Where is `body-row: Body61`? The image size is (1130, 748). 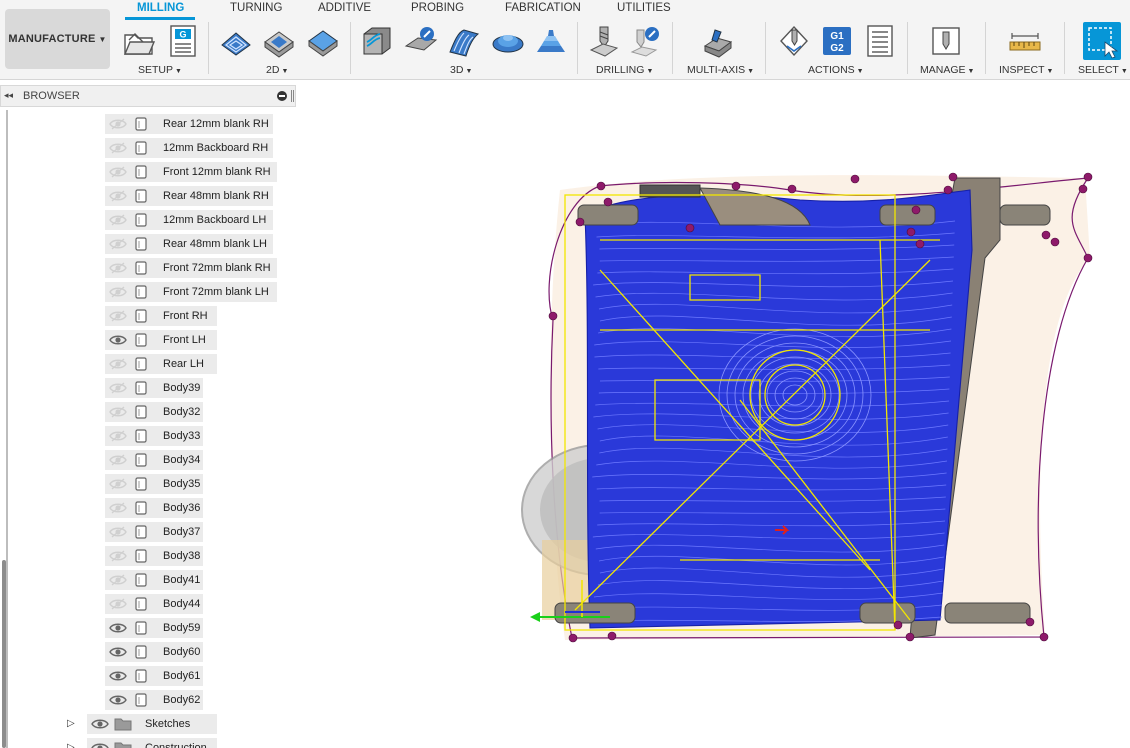 body-row: Body61 is located at coordinates (154, 676).